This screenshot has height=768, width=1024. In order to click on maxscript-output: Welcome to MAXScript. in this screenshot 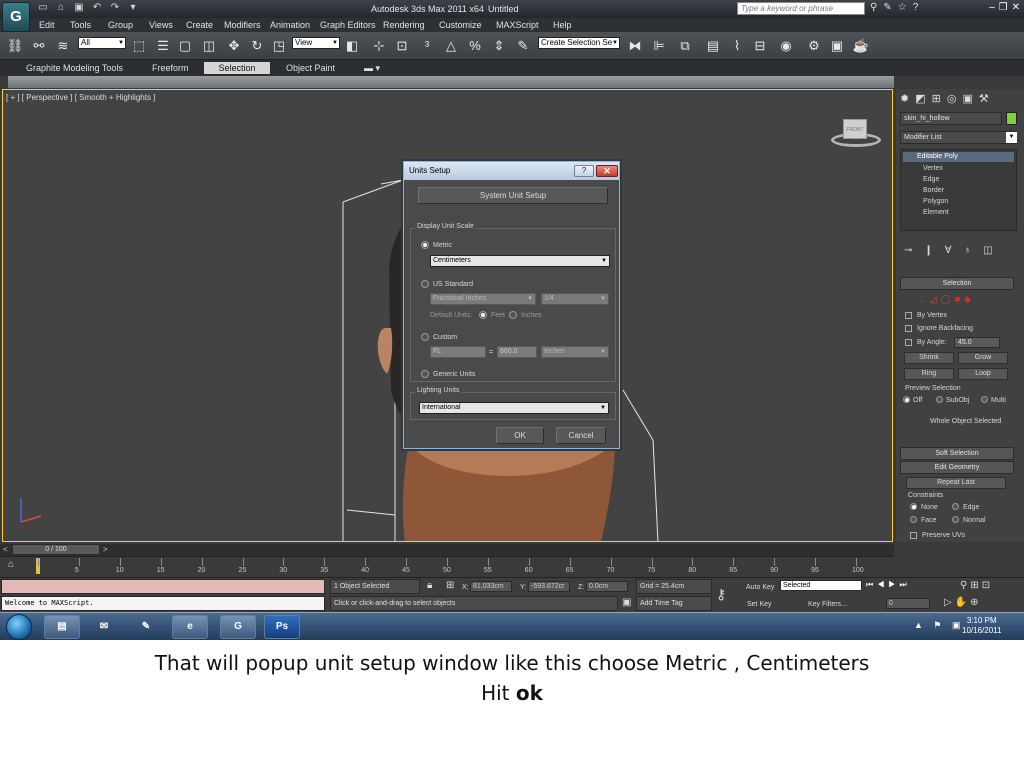, I will do `click(163, 603)`.